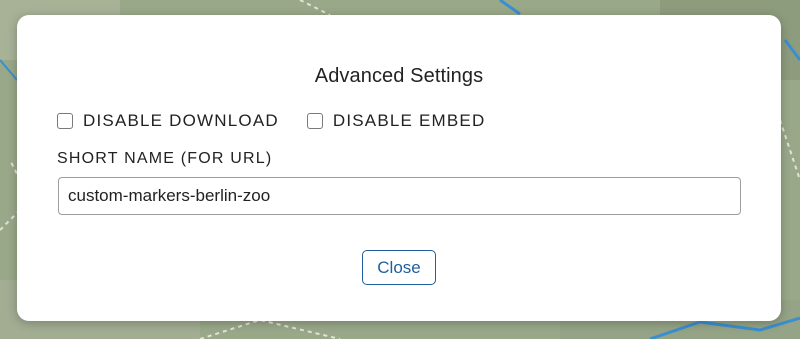 The height and width of the screenshot is (339, 800). I want to click on dialog-title: Advanced Settings, so click(399, 76).